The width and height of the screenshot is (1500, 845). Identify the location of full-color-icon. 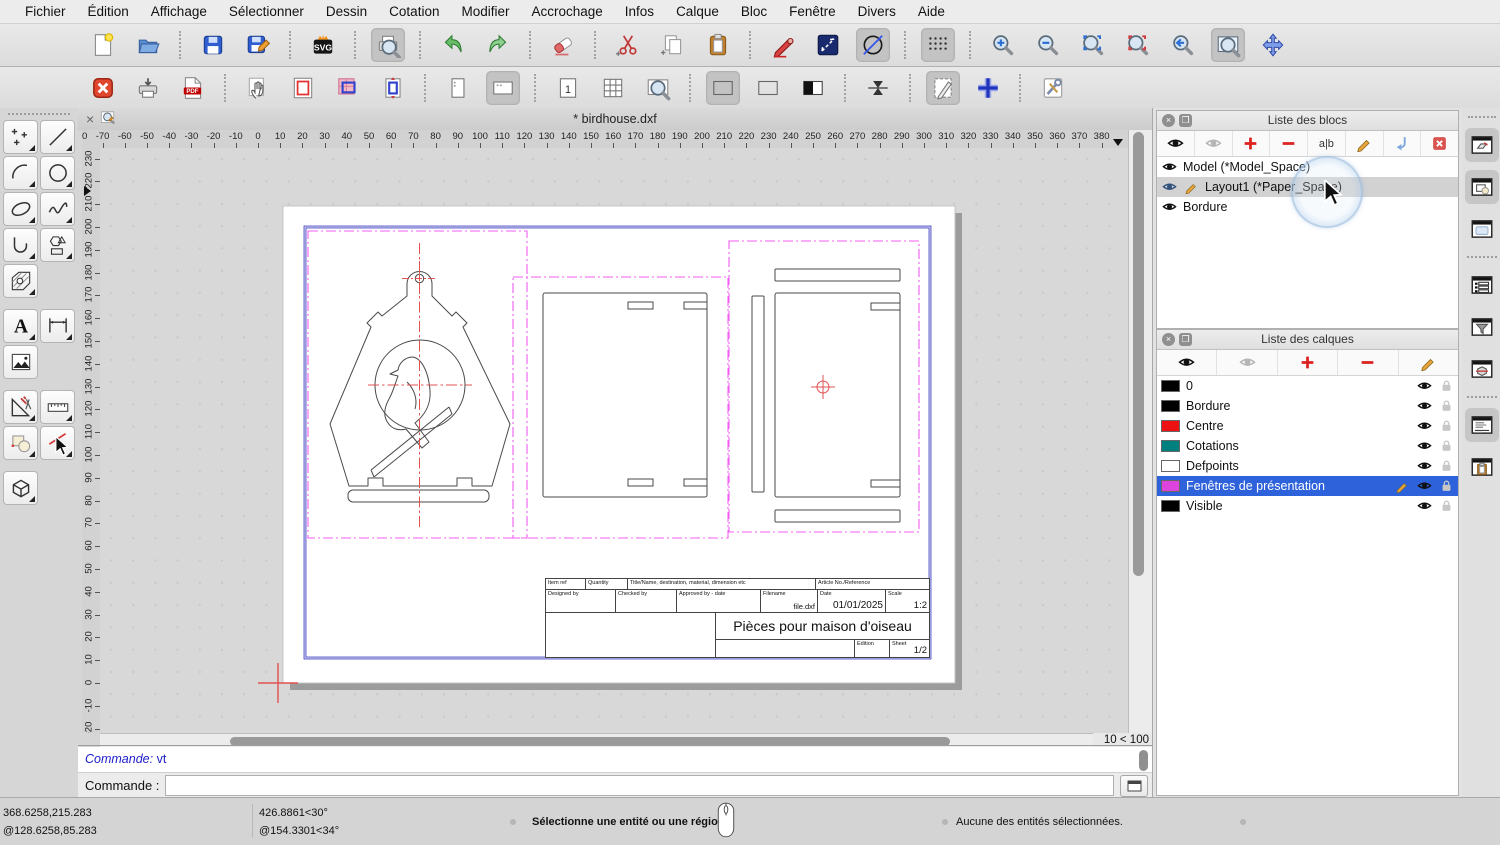
(723, 87).